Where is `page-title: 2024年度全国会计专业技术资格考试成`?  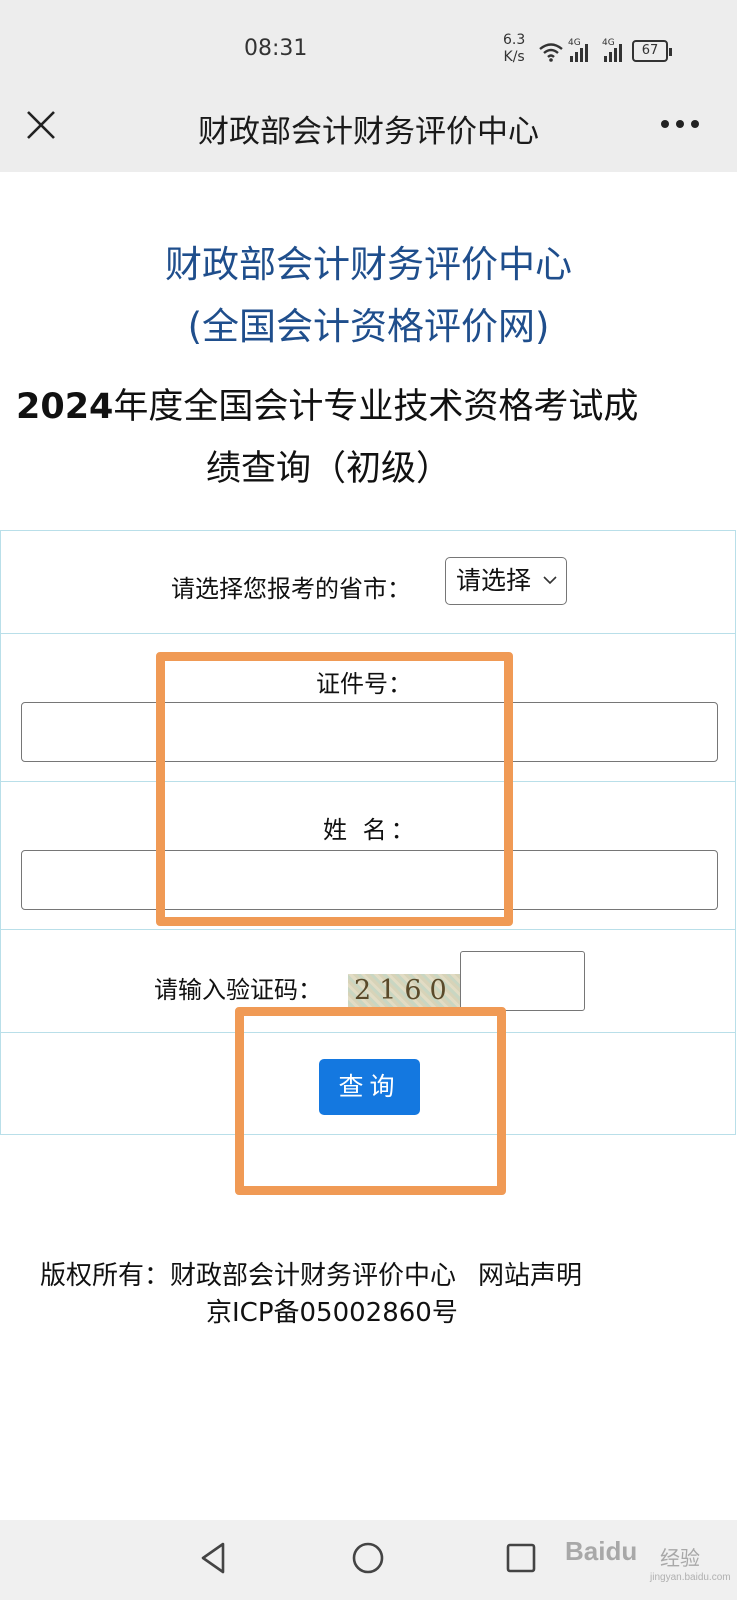
page-title: 2024年度全国会计专业技术资格考试成 is located at coordinates (327, 403).